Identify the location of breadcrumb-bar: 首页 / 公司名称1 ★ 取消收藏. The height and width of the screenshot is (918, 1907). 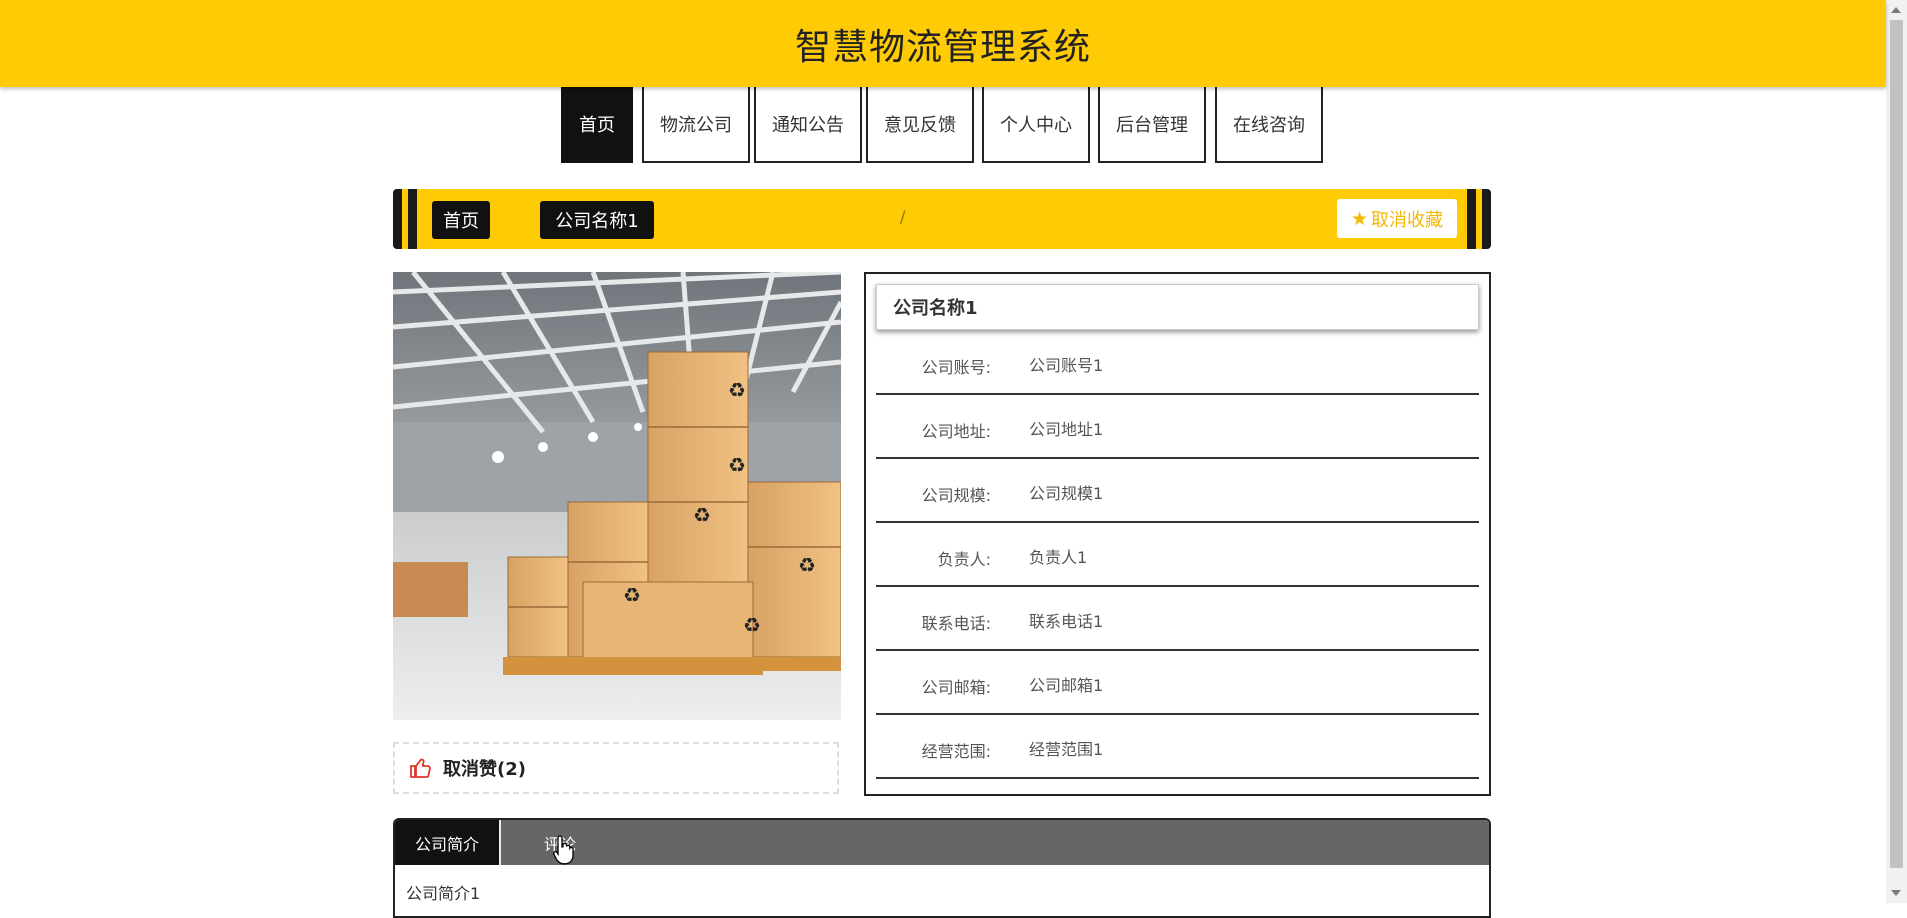
(942, 219).